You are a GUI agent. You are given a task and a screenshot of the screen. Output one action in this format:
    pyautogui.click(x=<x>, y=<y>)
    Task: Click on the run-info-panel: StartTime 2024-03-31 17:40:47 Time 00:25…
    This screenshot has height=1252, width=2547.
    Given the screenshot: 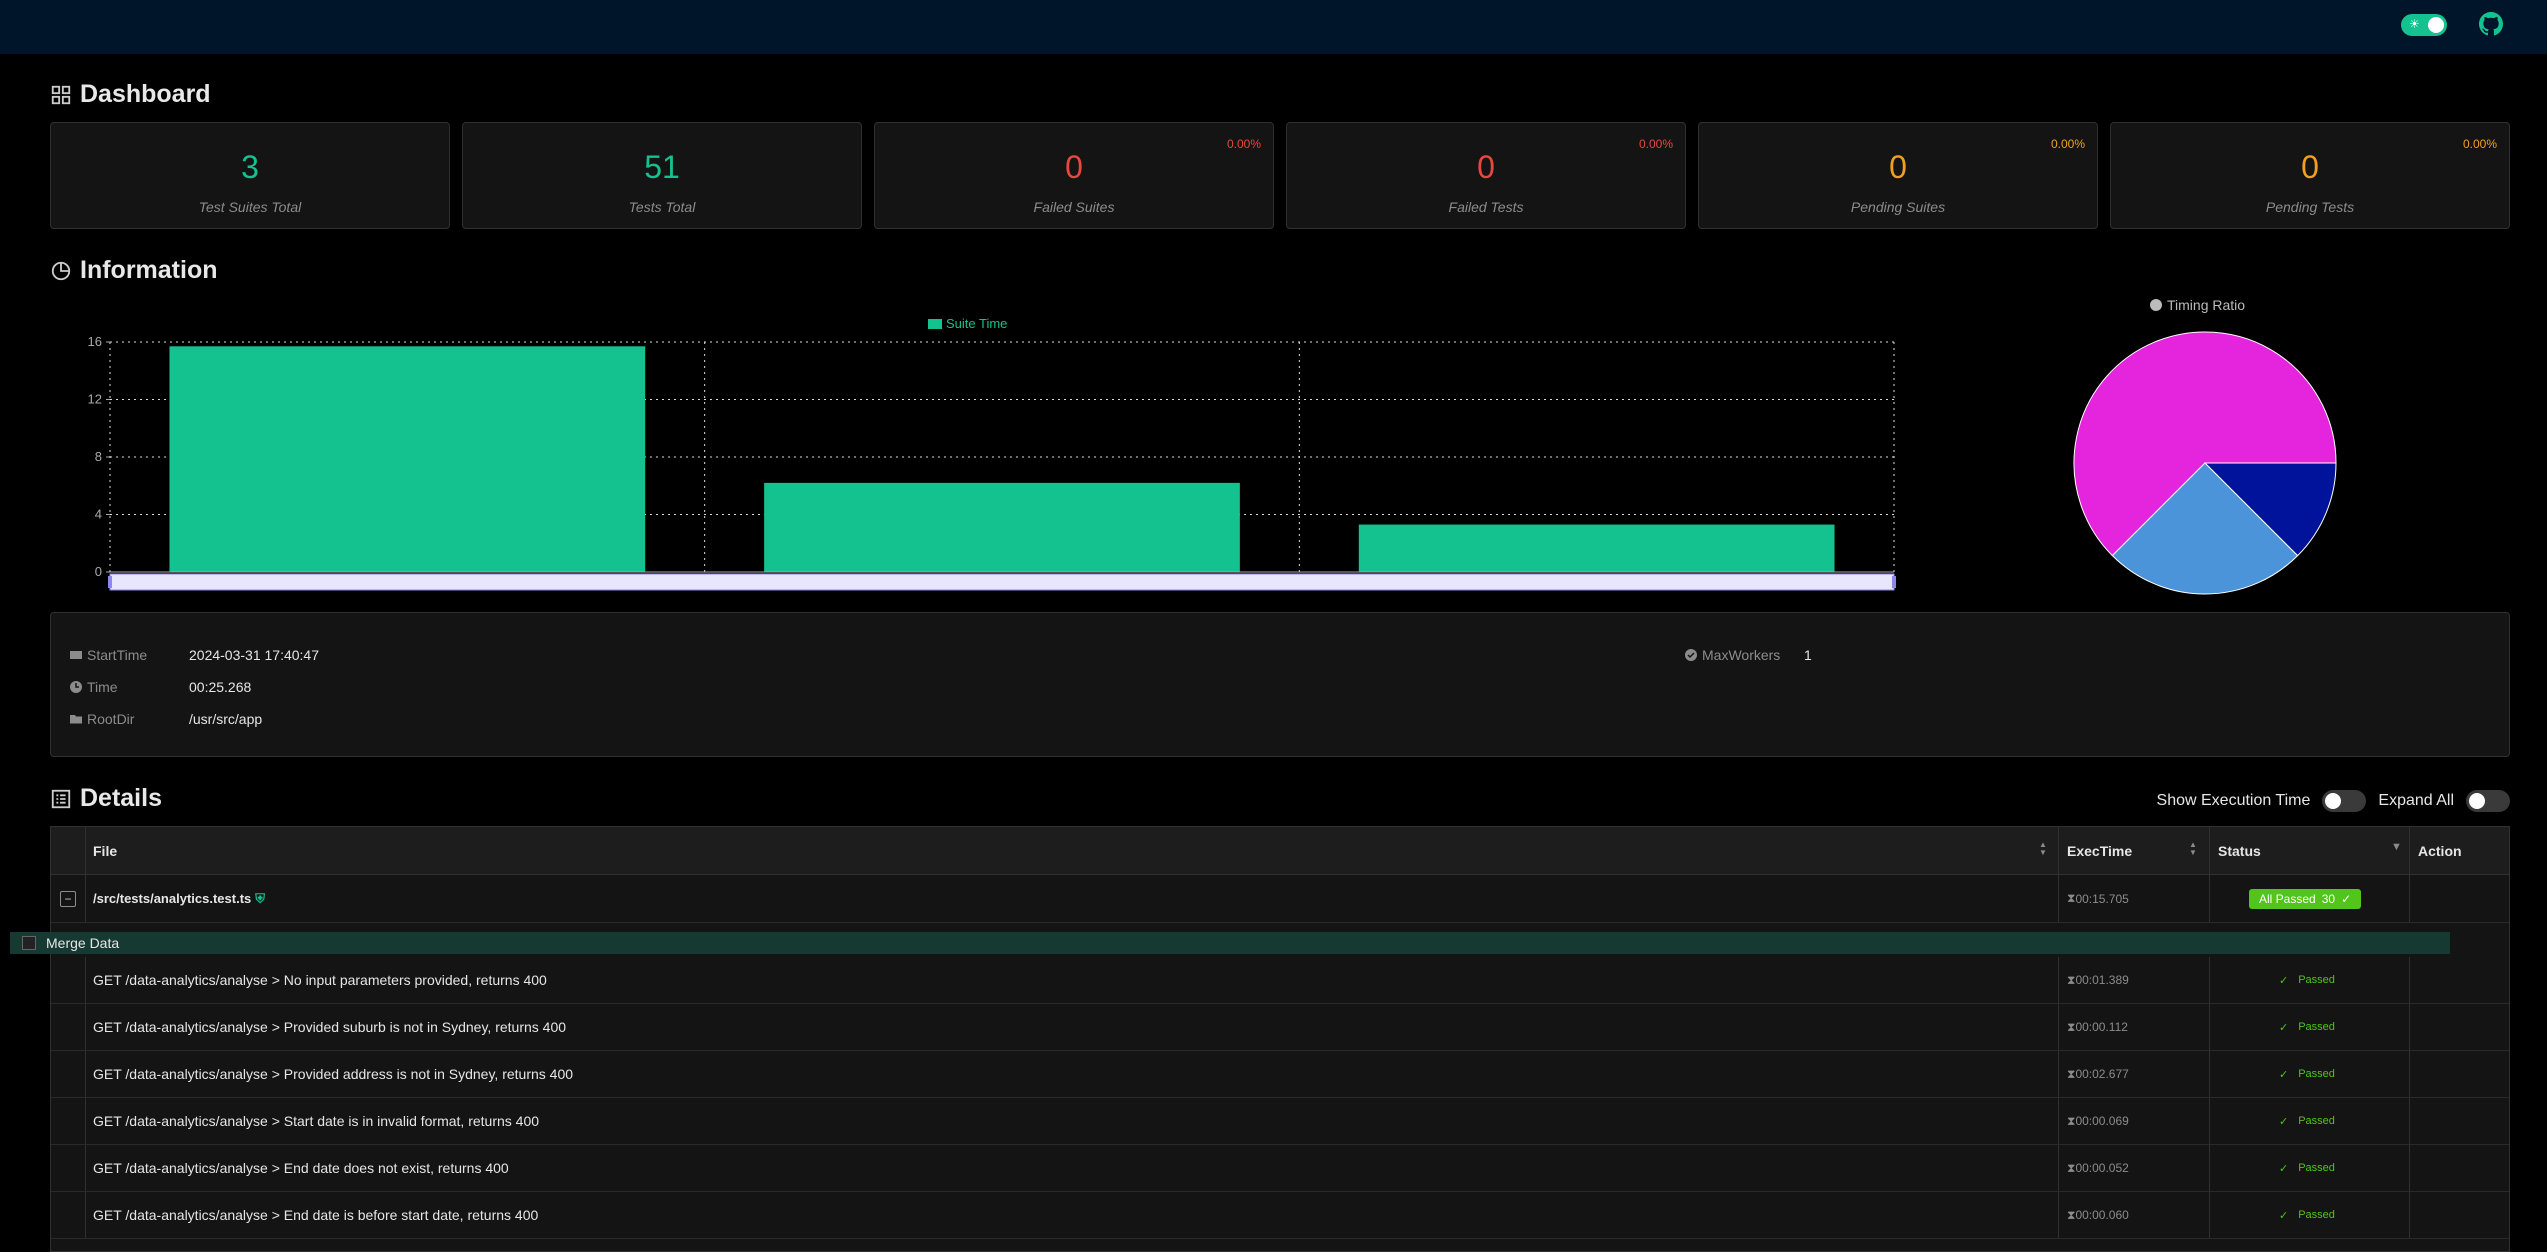 What is the action you would take?
    pyautogui.click(x=1280, y=684)
    